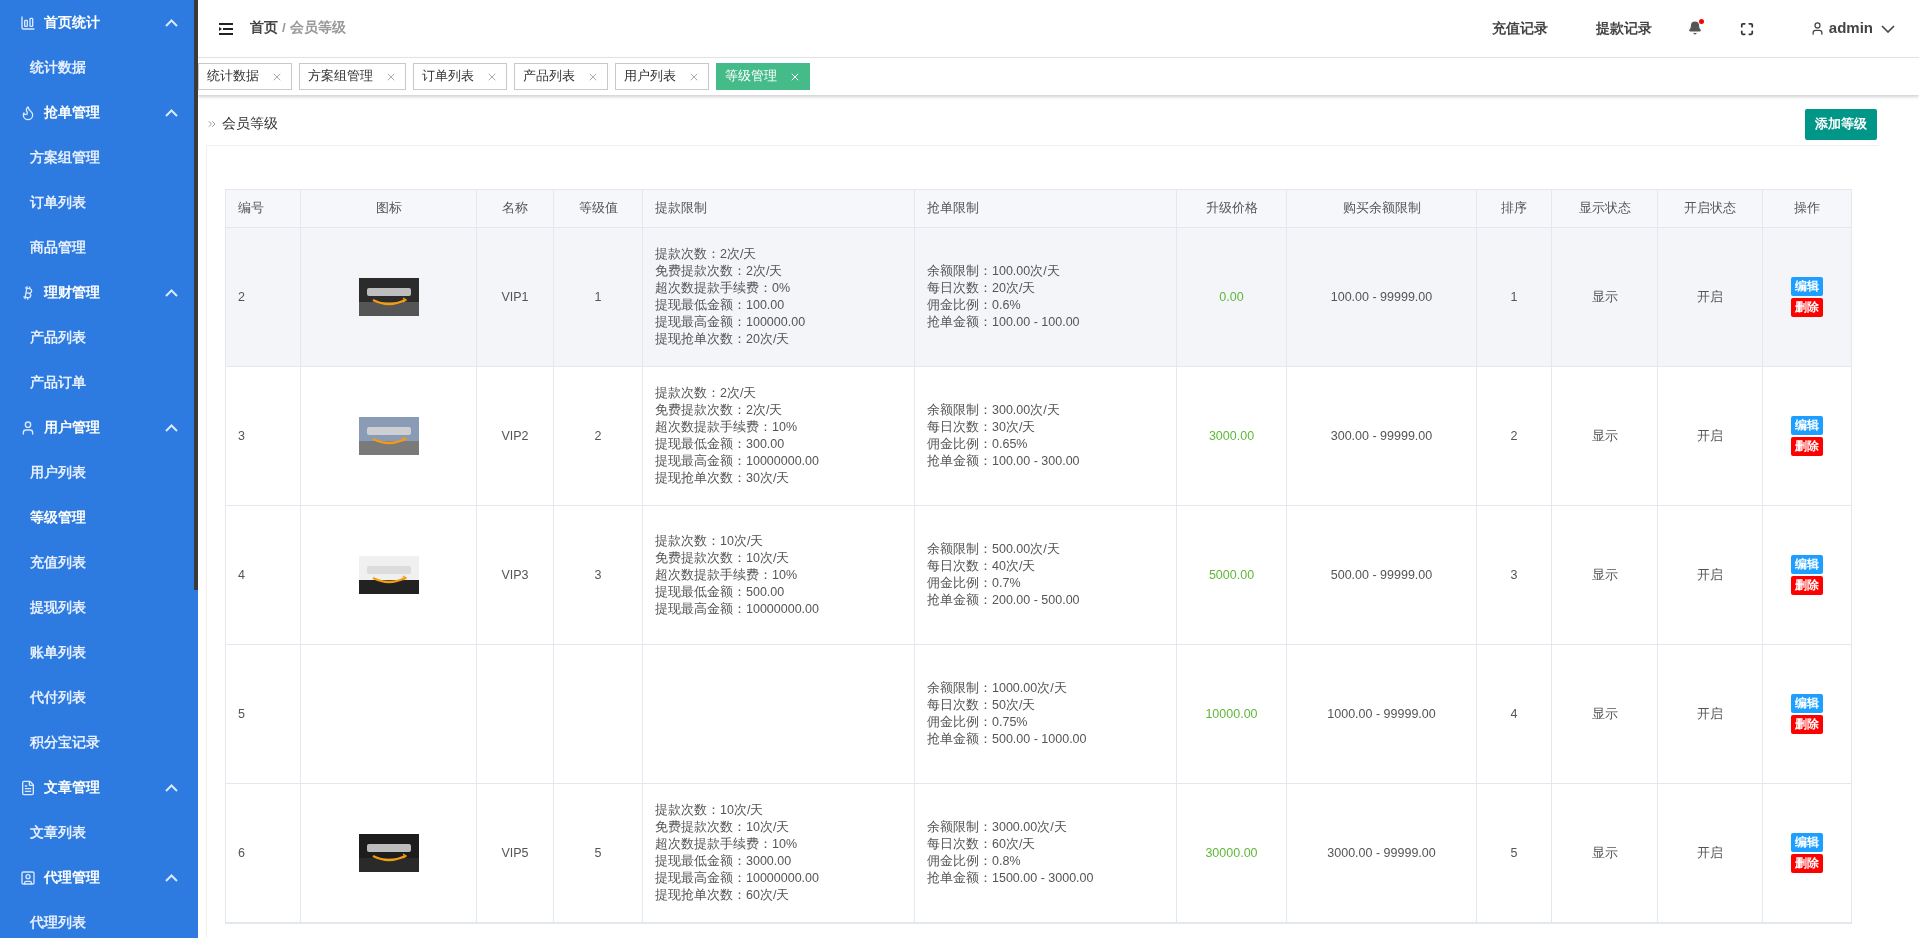  Describe the element at coordinates (978, 722) in the screenshot. I see `grab-limit-line: 佣金比例：0.75%` at that location.